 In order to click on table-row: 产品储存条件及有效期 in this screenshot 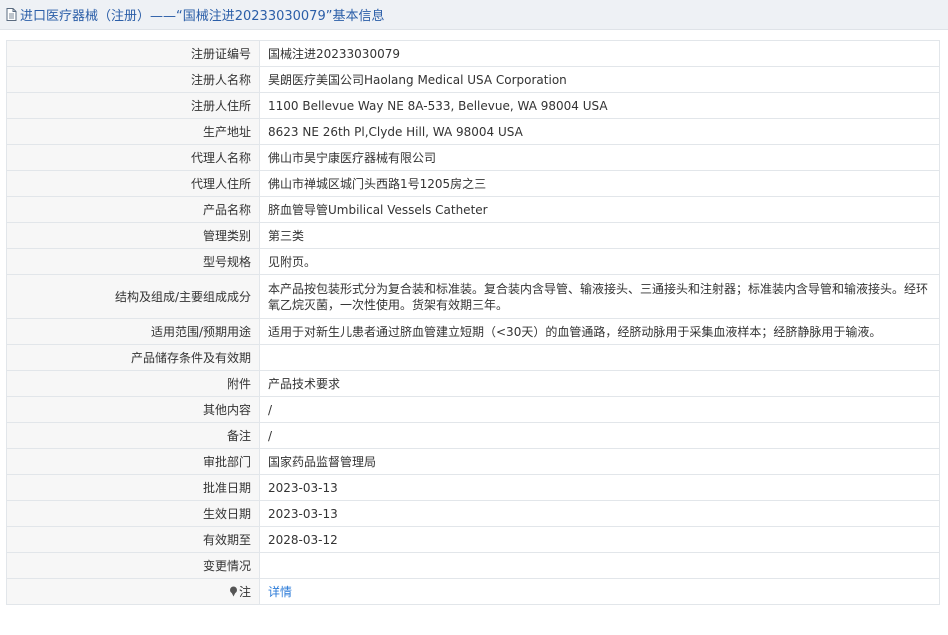, I will do `click(473, 357)`.